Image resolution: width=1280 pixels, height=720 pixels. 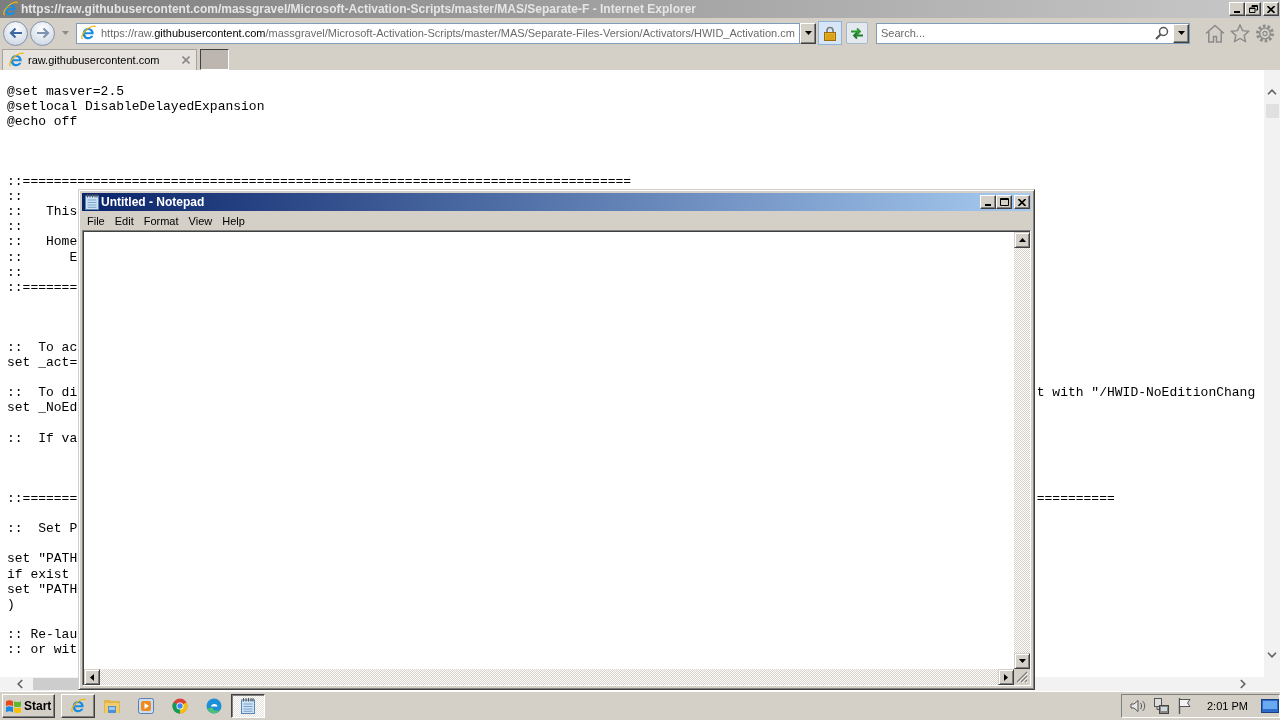 What do you see at coordinates (1239, 33) in the screenshot?
I see `star-icon` at bounding box center [1239, 33].